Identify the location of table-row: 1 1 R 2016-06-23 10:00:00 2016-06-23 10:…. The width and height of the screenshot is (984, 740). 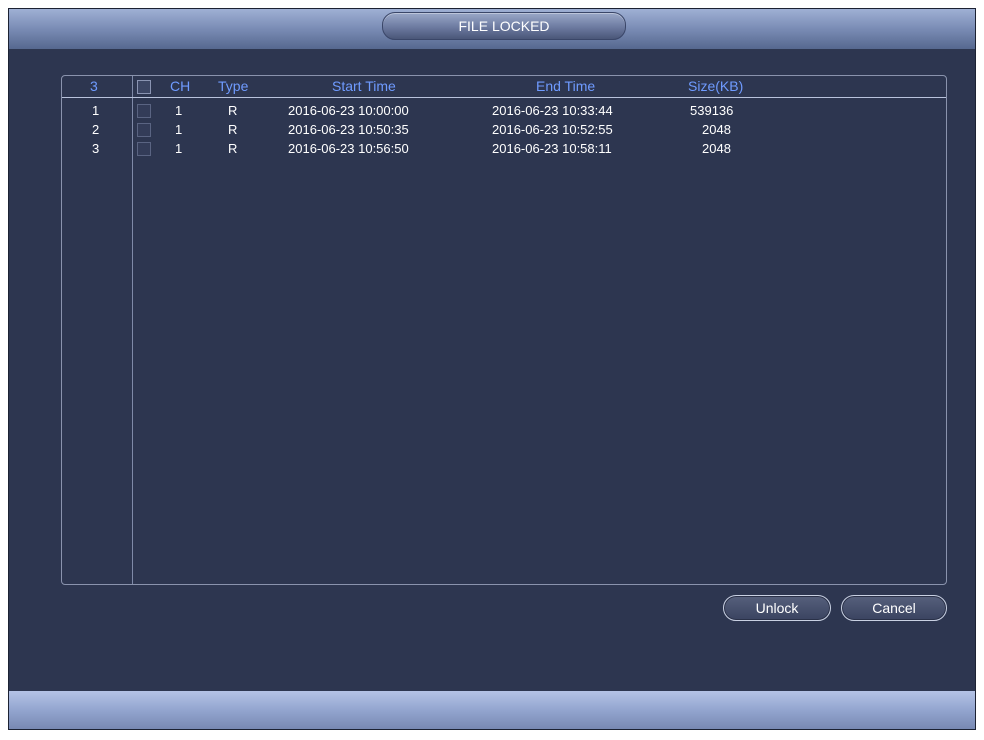
(504, 111).